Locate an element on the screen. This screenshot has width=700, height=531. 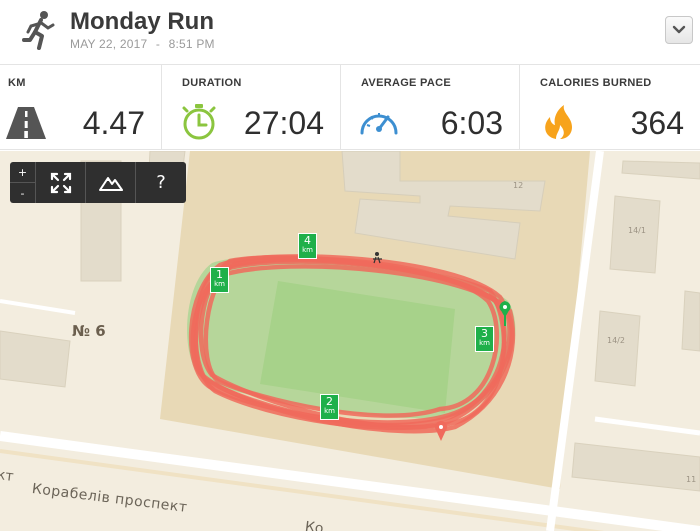
stat-label: DURATION is located at coordinates (212, 83).